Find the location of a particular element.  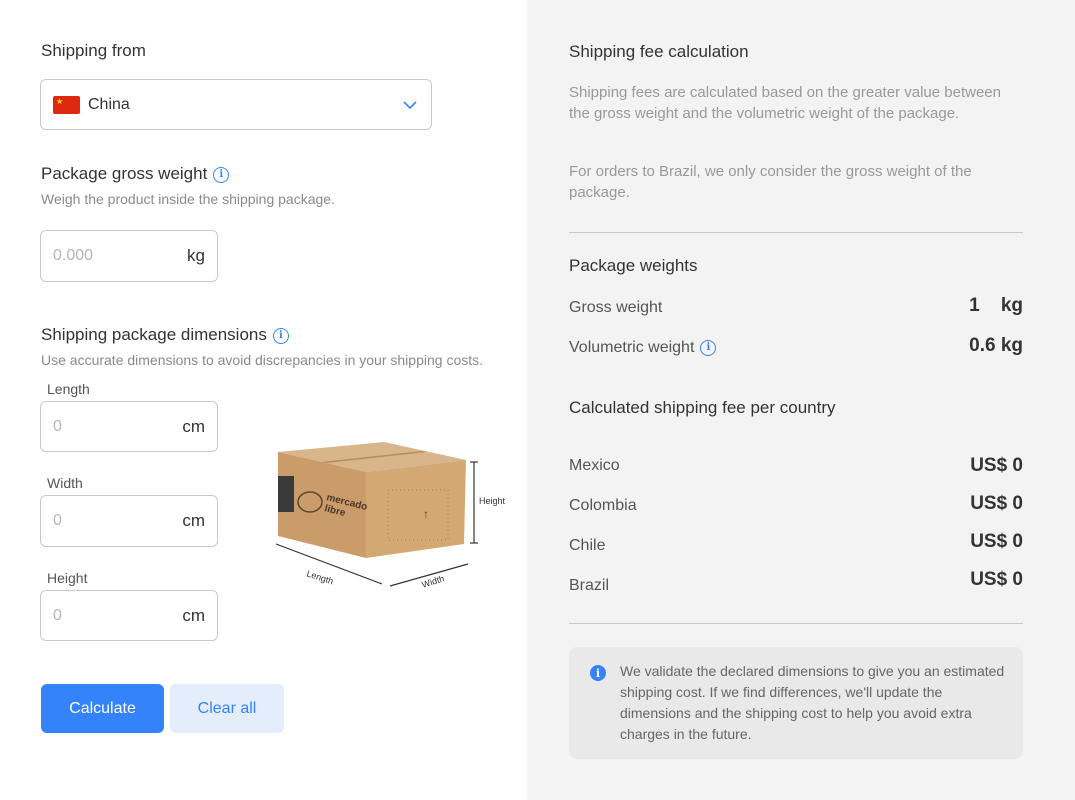

gross-weight-heading: Package gross weight i is located at coordinates (135, 174).